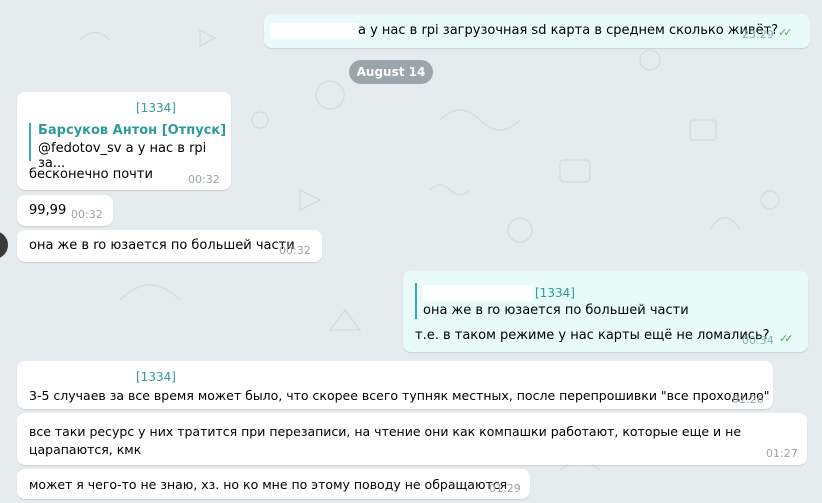  I want to click on avatar, so click(4, 245).